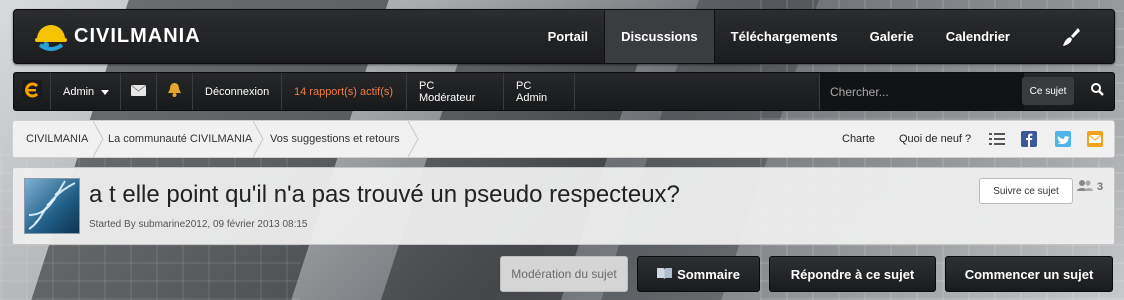 This screenshot has width=1124, height=300. I want to click on envelope-icon, so click(138, 91).